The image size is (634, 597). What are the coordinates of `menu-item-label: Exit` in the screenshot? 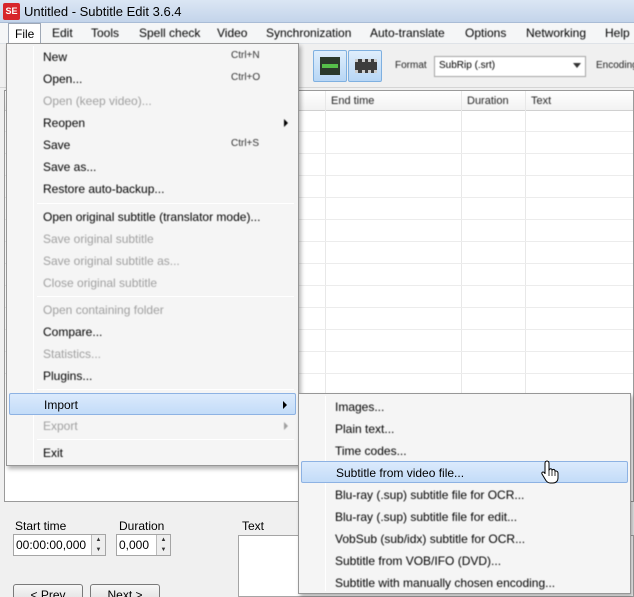 It's located at (53, 453).